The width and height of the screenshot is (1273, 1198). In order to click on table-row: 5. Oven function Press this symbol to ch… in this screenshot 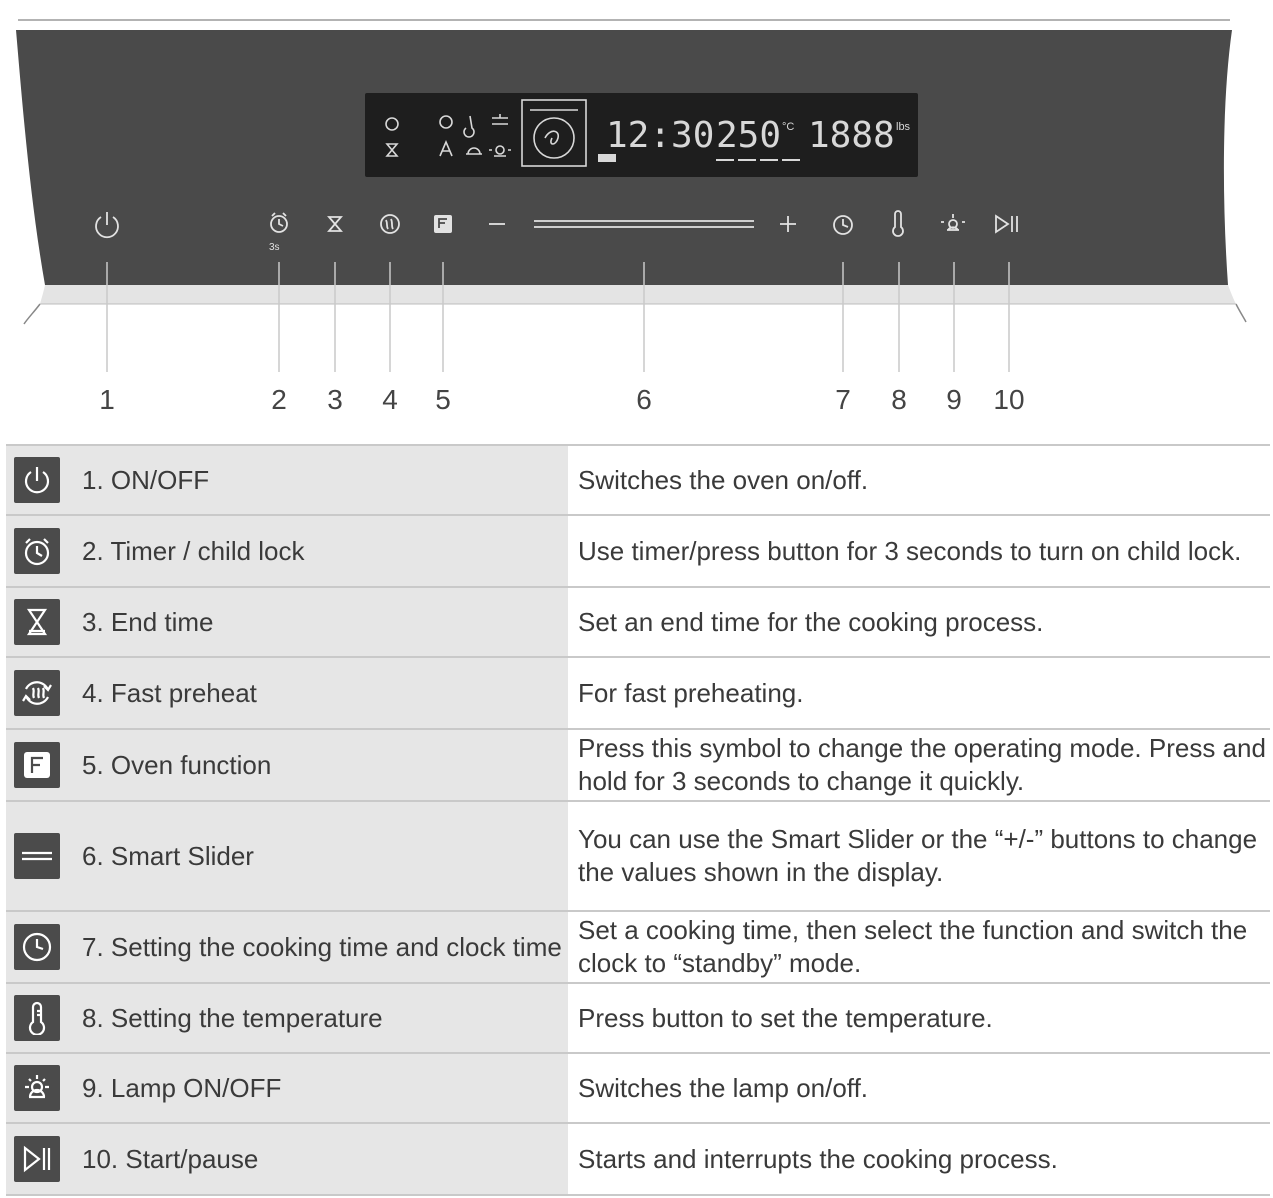, I will do `click(638, 765)`.